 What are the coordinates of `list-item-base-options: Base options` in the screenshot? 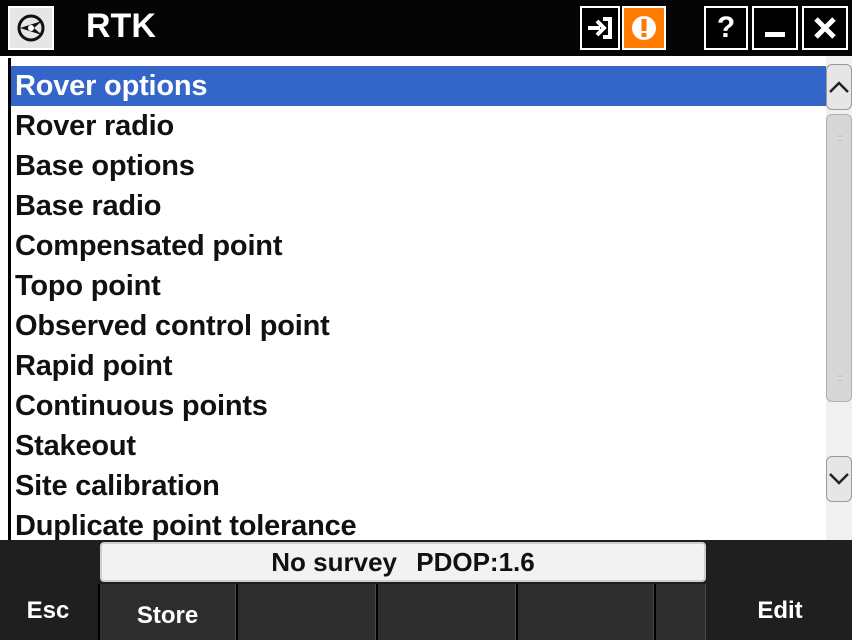 It's located at (418, 166).